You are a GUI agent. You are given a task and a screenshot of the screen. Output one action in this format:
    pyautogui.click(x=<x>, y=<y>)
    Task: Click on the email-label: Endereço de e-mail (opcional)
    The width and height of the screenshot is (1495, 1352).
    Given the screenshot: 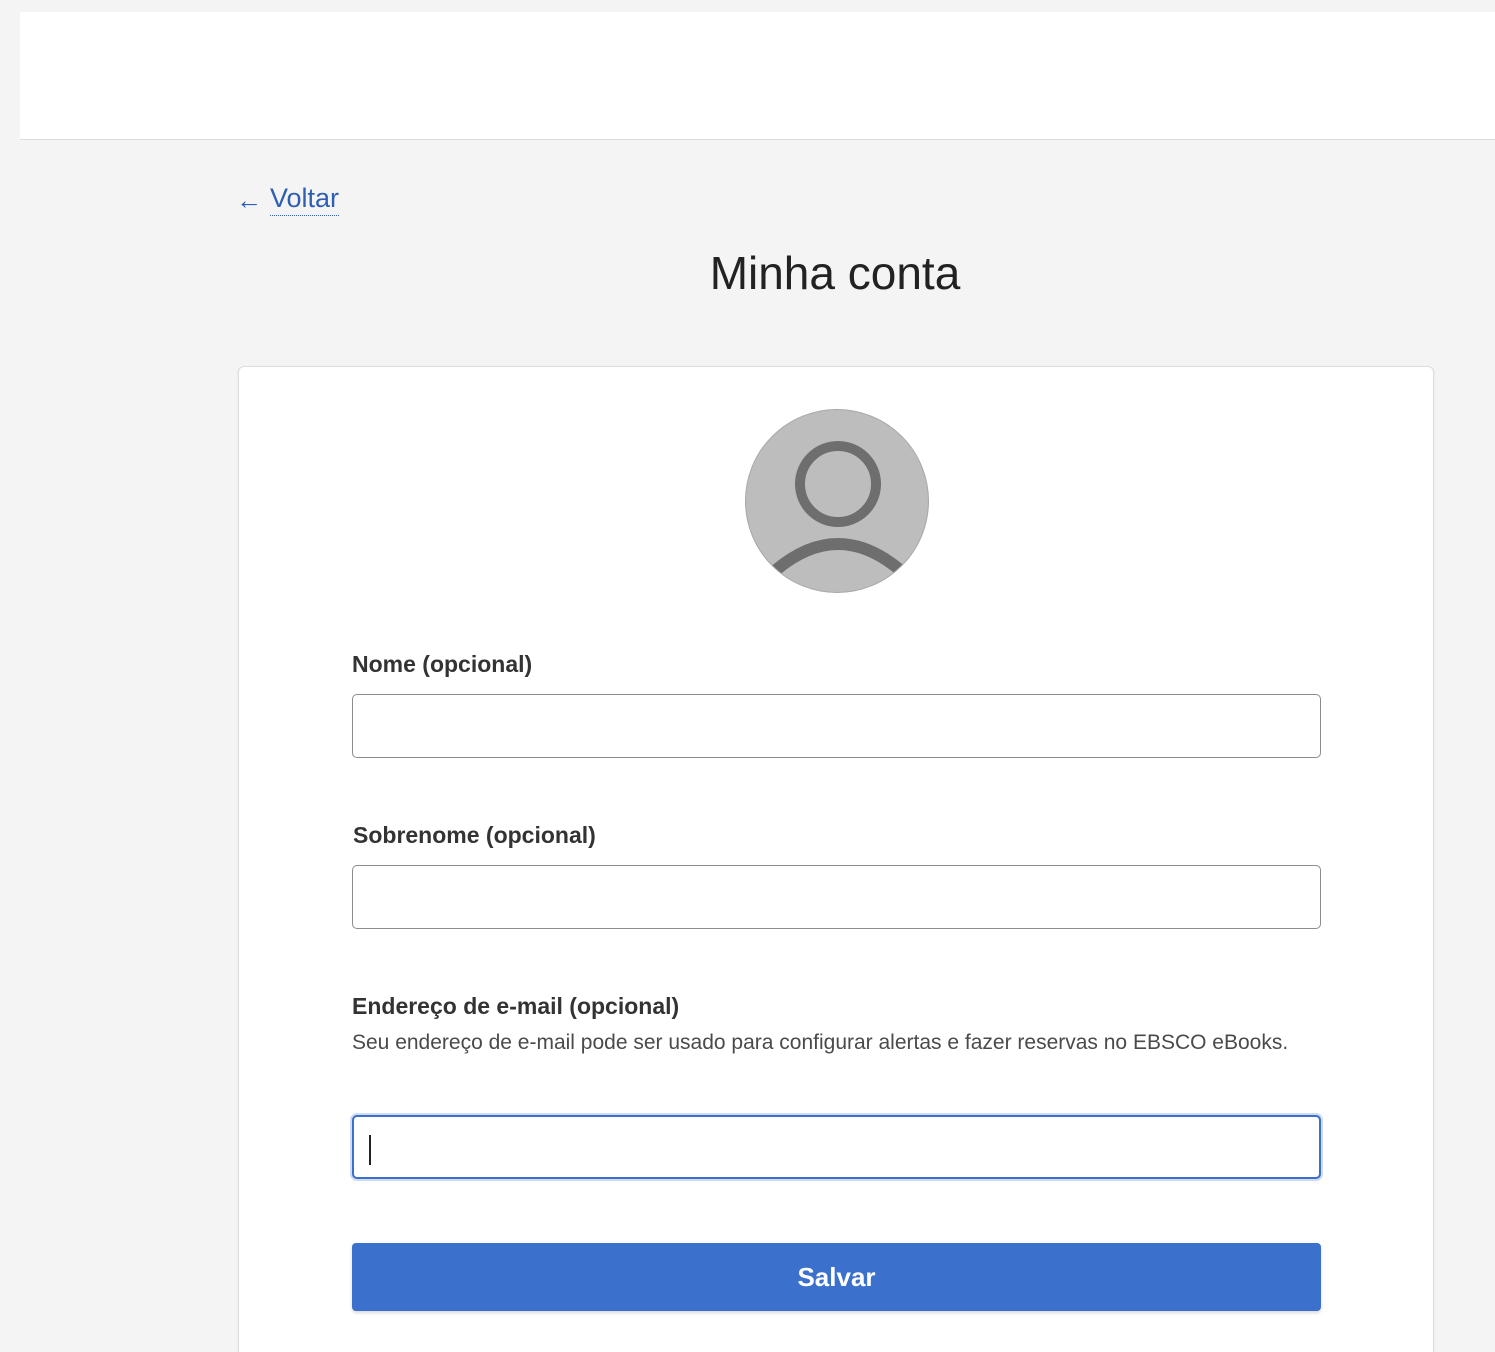 What is the action you would take?
    pyautogui.click(x=516, y=1006)
    